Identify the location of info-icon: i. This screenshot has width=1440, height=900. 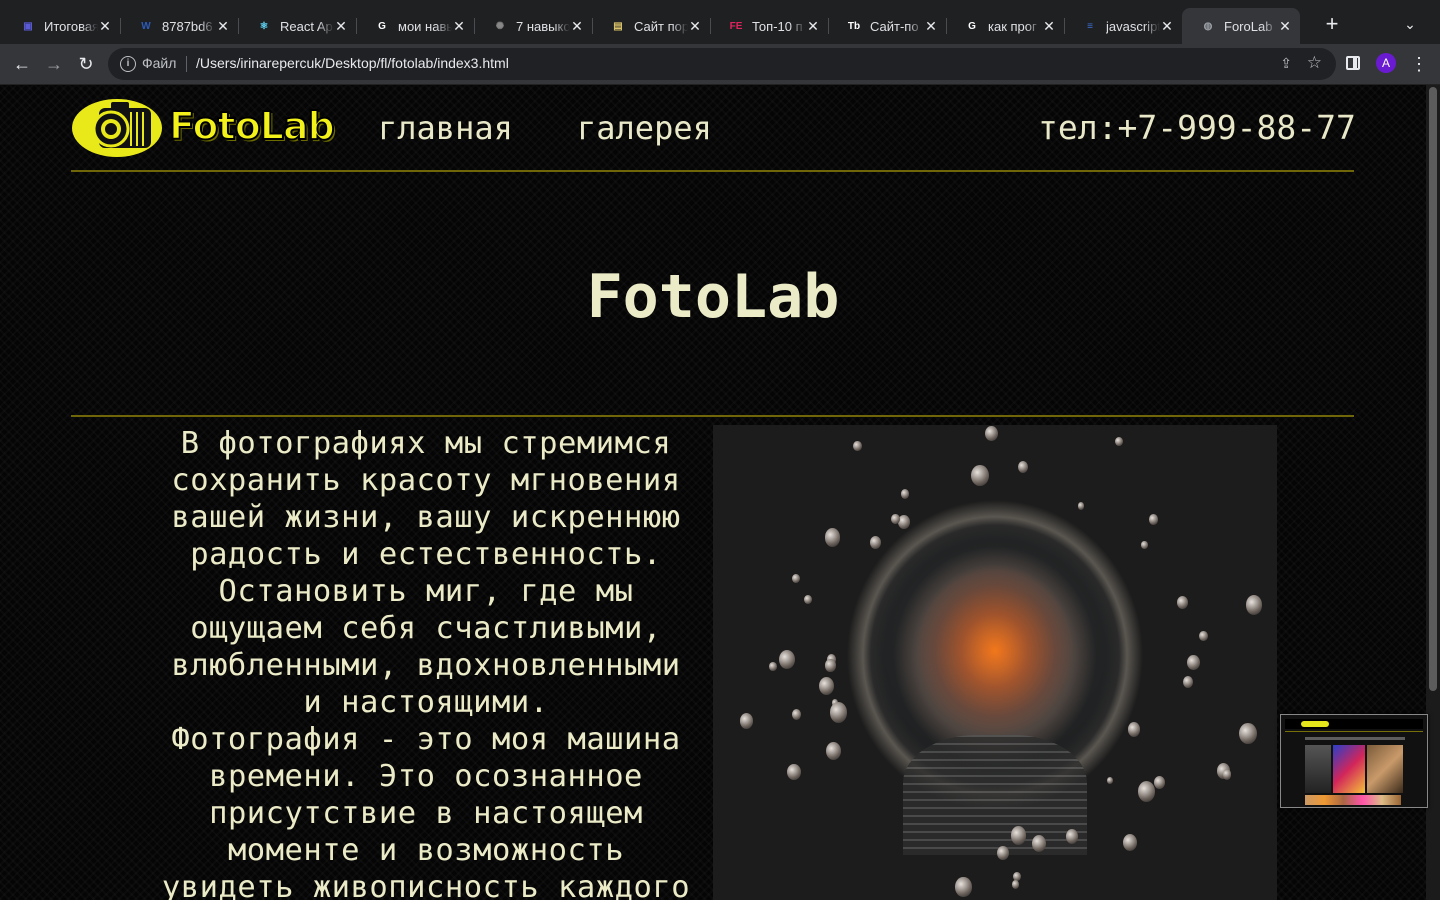
(128, 64).